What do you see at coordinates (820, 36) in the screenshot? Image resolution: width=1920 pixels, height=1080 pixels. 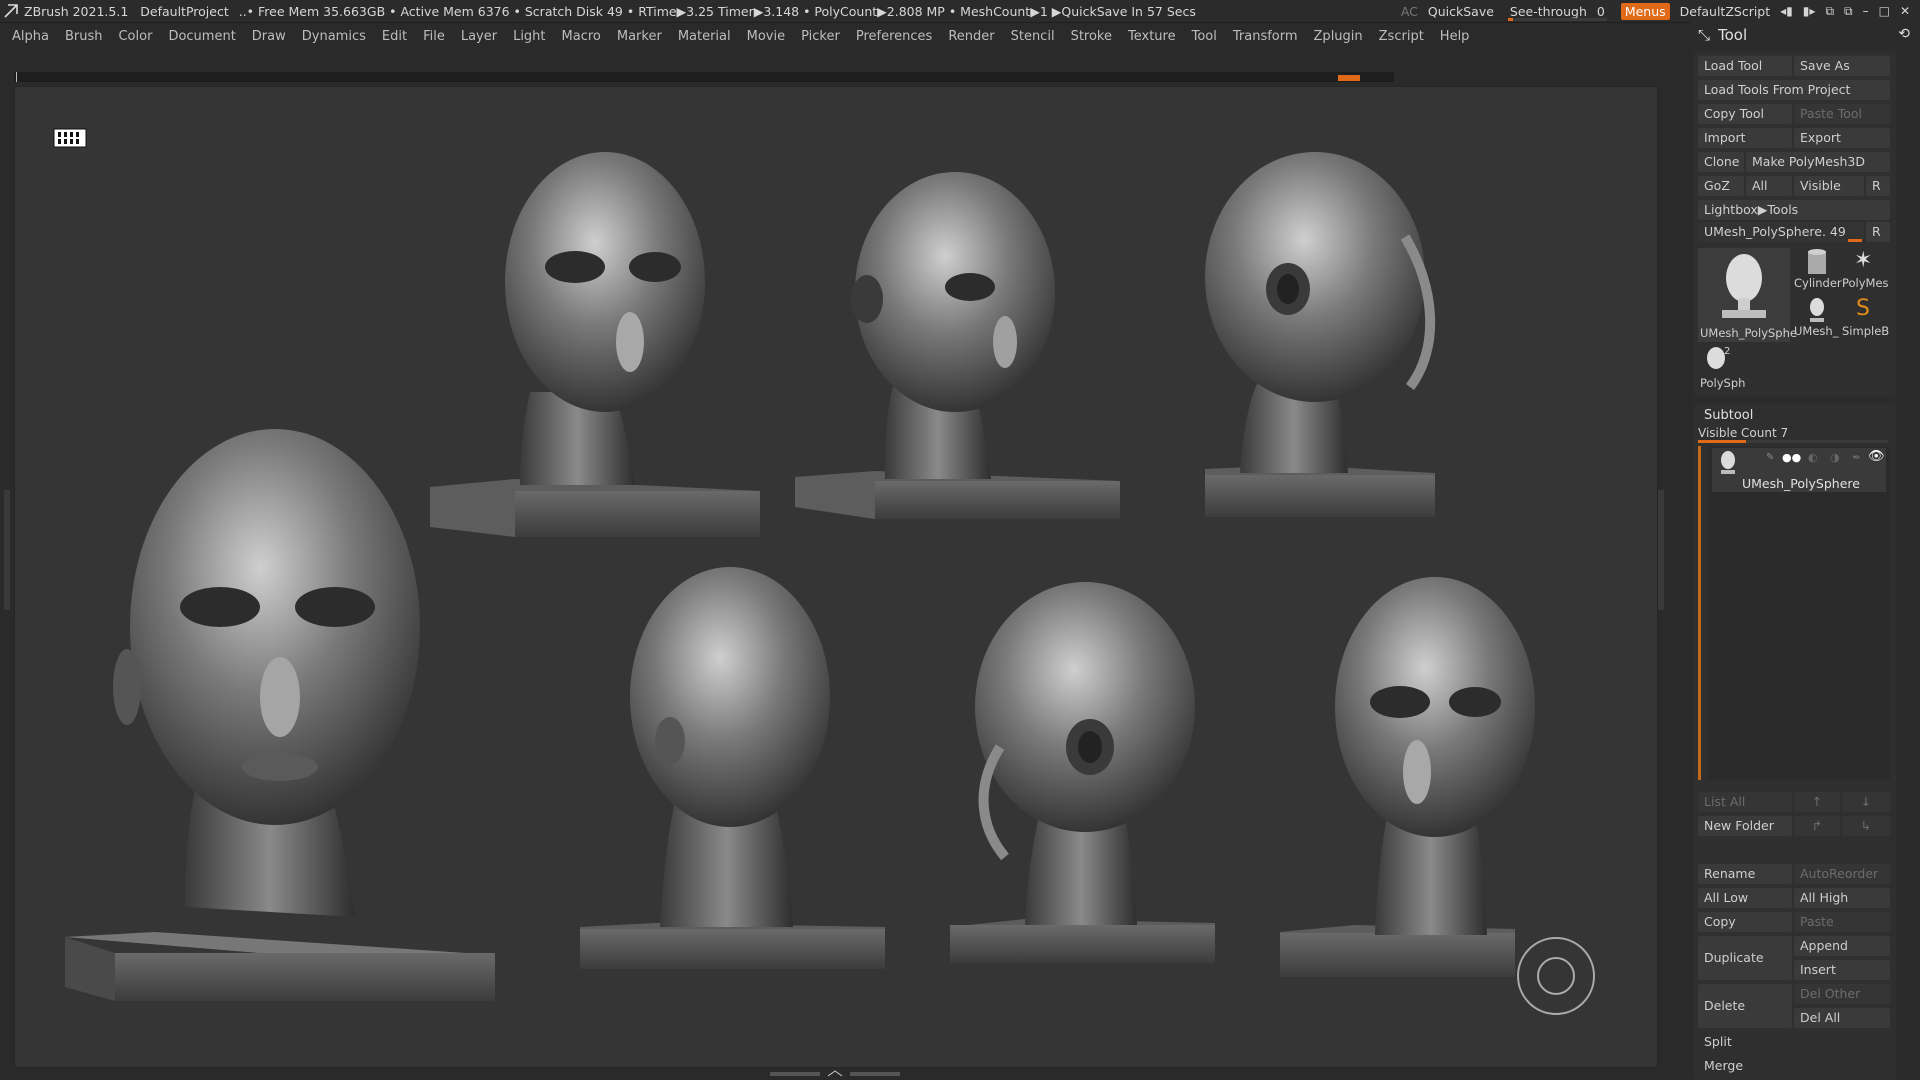 I see `menu-picker: Picker` at bounding box center [820, 36].